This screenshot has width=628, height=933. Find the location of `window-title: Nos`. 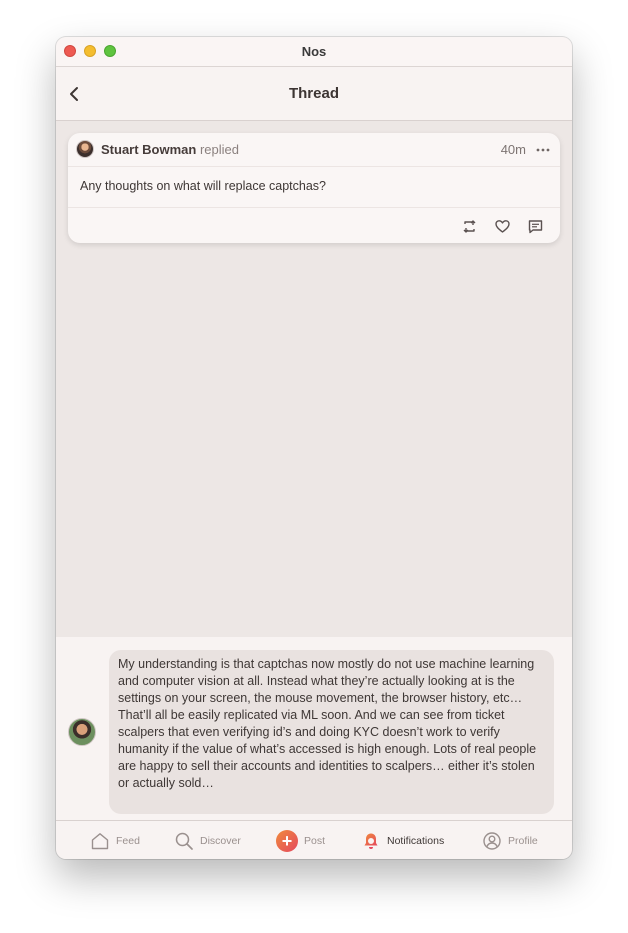

window-title: Nos is located at coordinates (314, 51).